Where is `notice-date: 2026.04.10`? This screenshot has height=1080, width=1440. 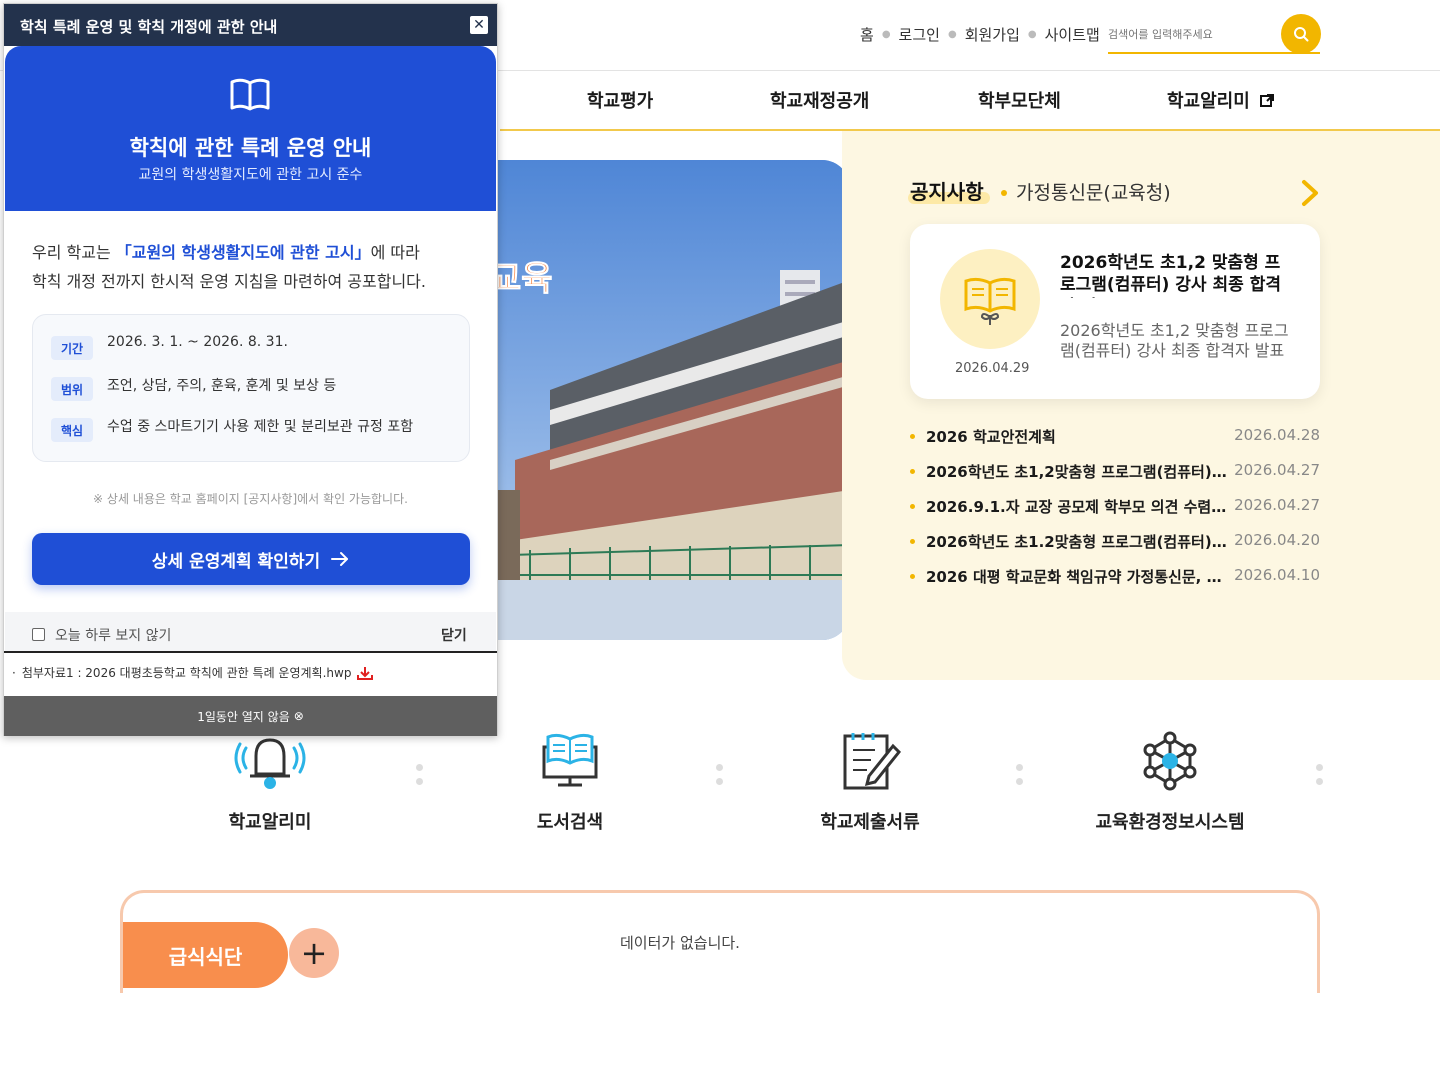 notice-date: 2026.04.10 is located at coordinates (1277, 575).